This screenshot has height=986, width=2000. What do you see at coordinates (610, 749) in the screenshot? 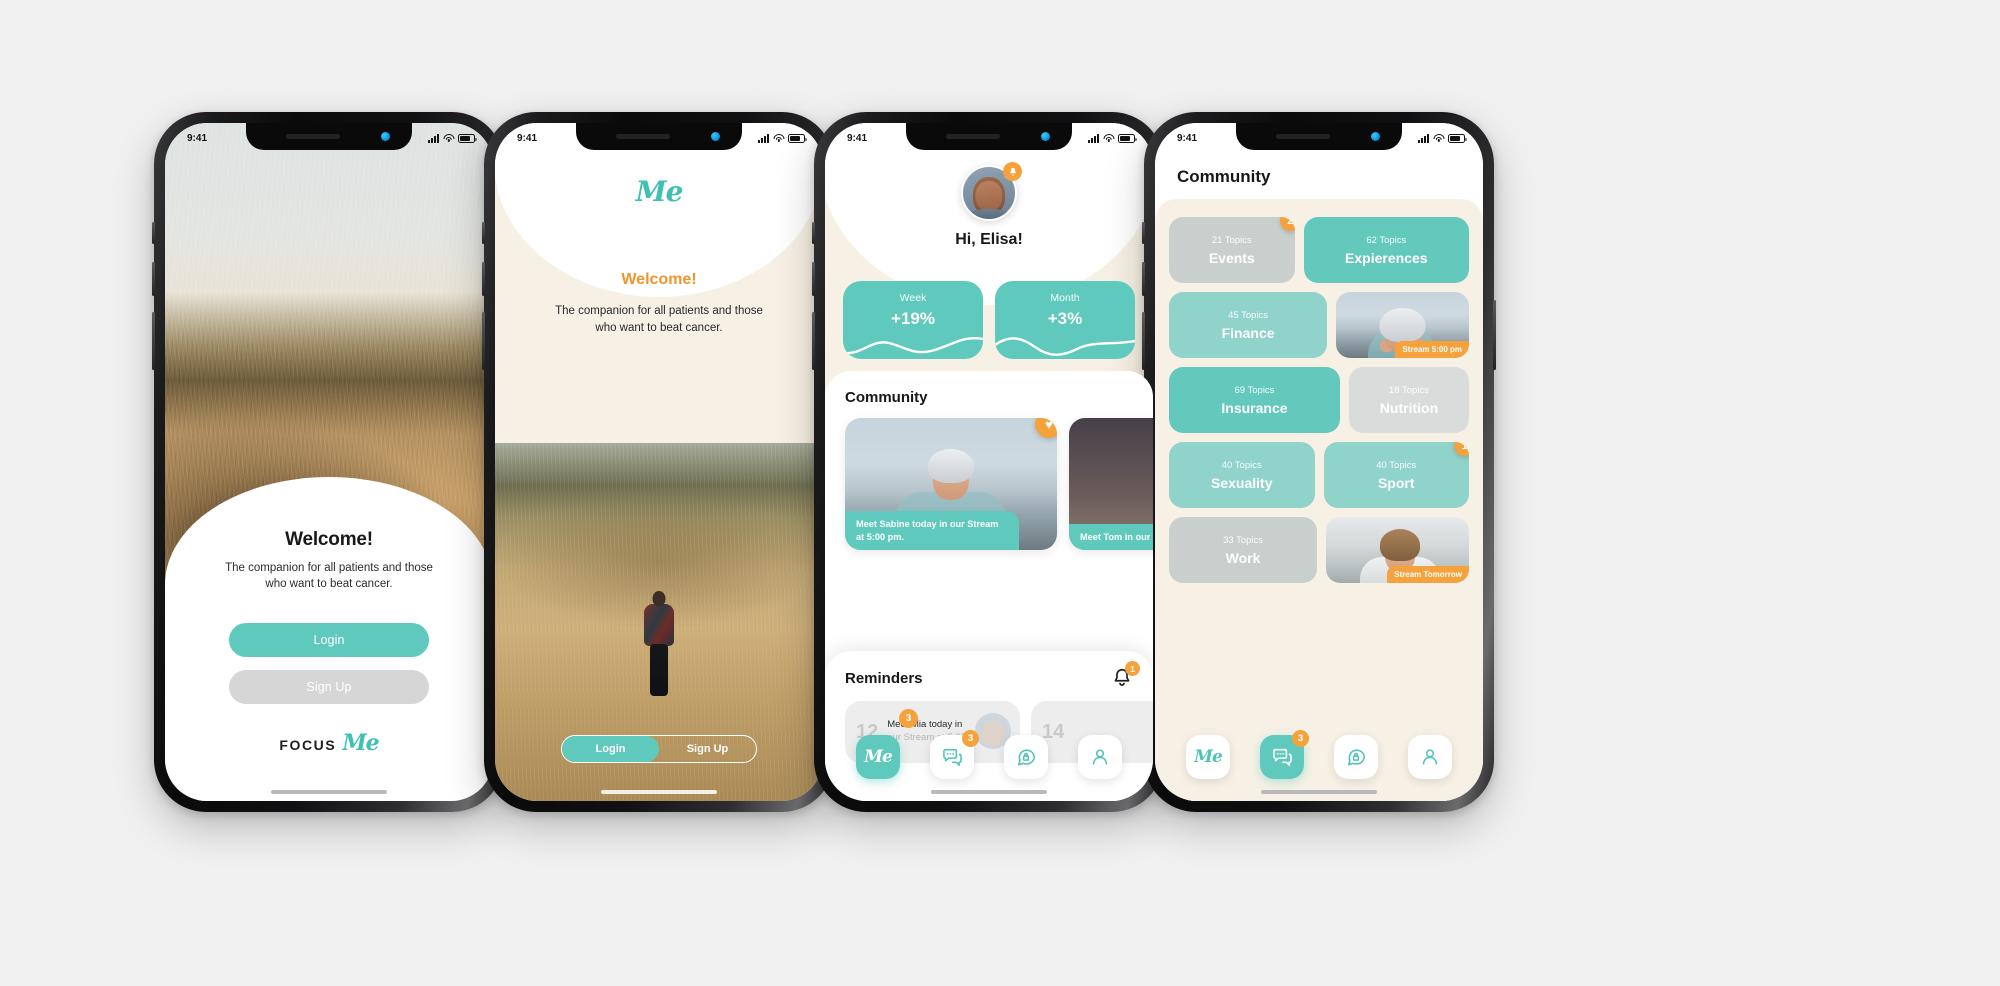
I see `login-tab: Login` at bounding box center [610, 749].